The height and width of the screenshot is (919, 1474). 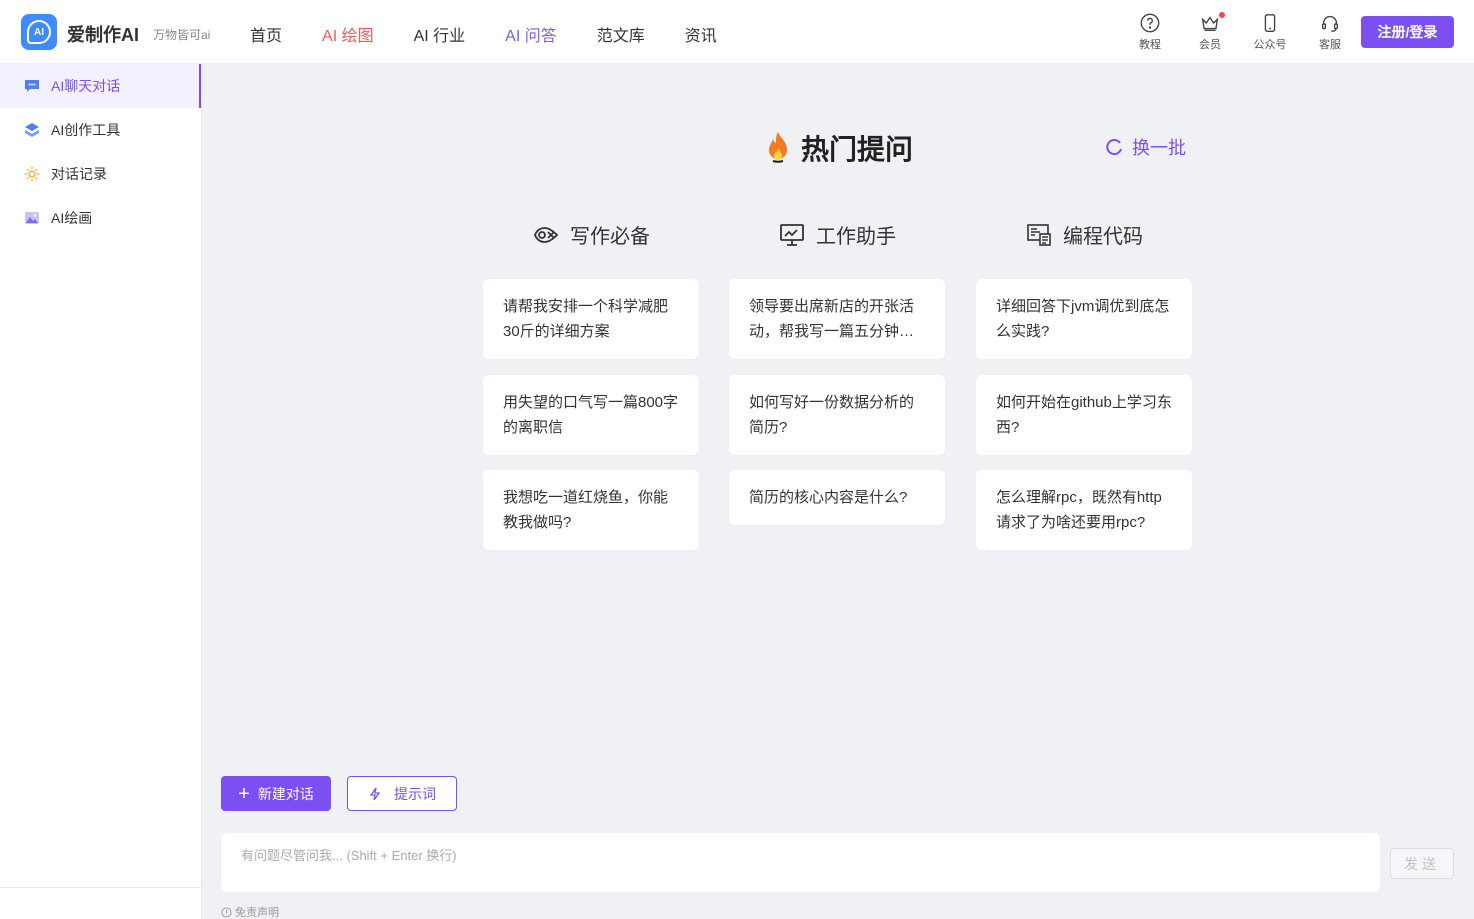 What do you see at coordinates (832, 319) in the screenshot?
I see `question-text: 领导要出席新店的开张活动，帮我写一篇五分钟的致辞` at bounding box center [832, 319].